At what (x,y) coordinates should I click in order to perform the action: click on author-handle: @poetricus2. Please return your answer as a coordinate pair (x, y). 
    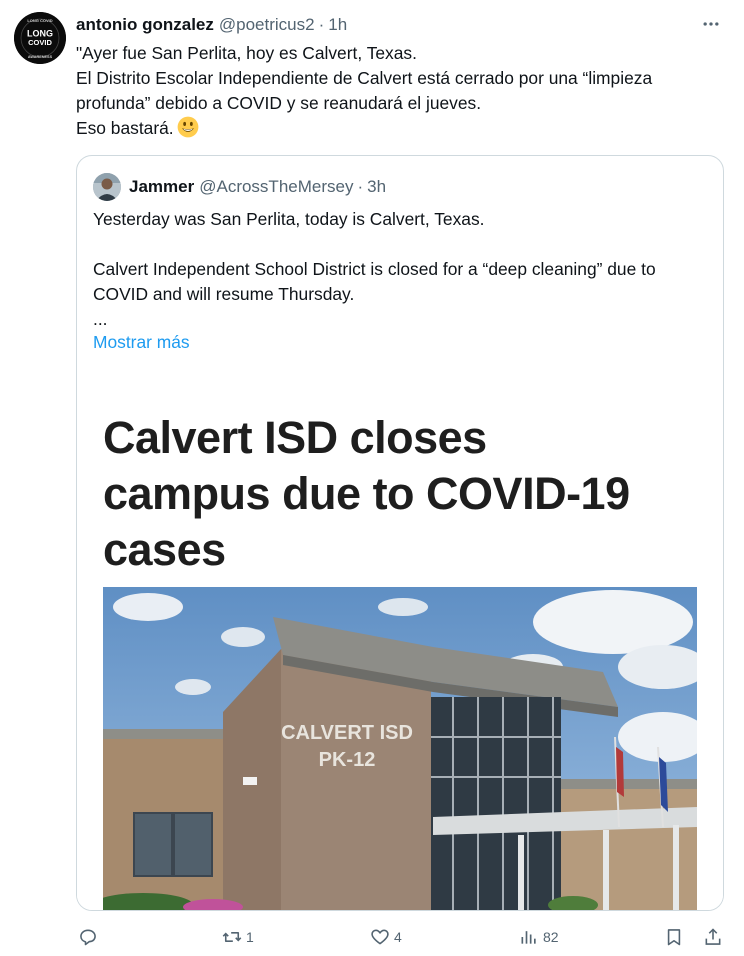
    Looking at the image, I should click on (267, 25).